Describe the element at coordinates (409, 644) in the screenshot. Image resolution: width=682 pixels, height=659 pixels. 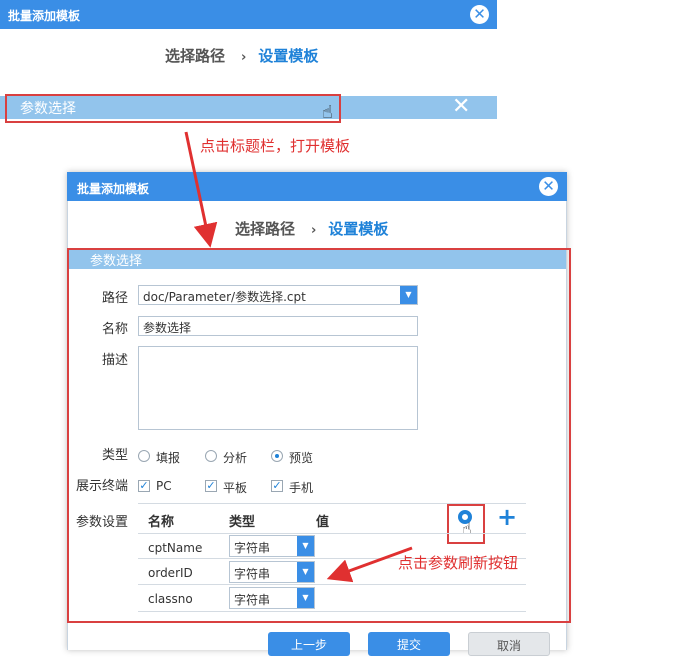
I see `submit-button: 提交` at that location.